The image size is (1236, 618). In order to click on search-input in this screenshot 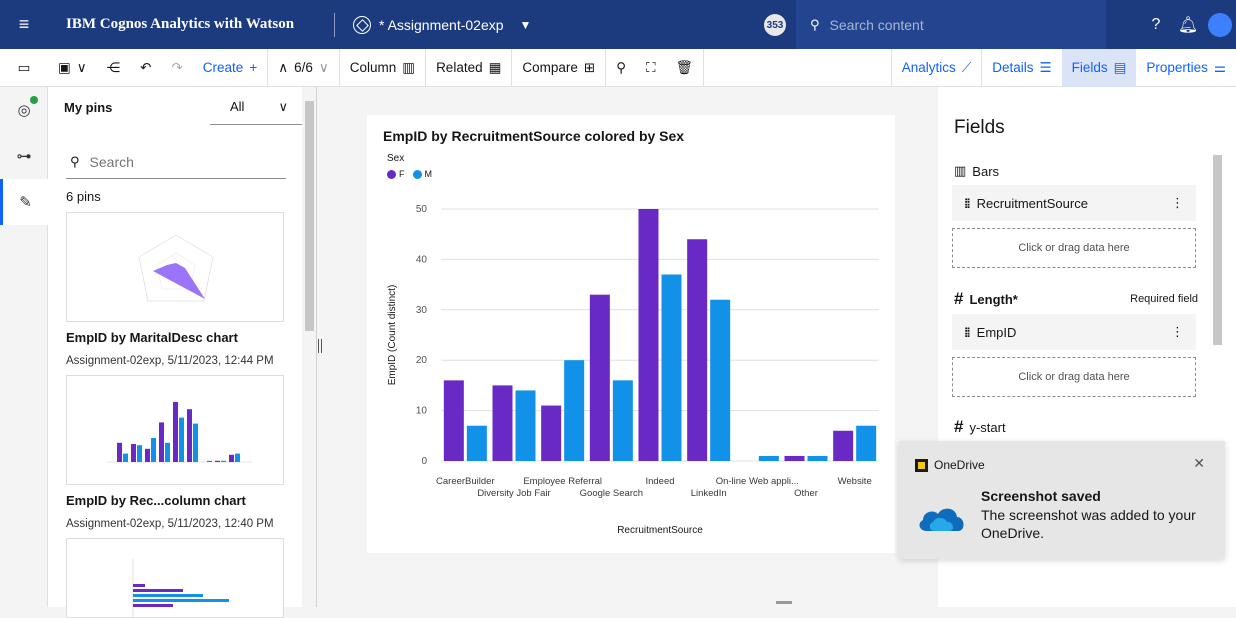, I will do `click(954, 24)`.